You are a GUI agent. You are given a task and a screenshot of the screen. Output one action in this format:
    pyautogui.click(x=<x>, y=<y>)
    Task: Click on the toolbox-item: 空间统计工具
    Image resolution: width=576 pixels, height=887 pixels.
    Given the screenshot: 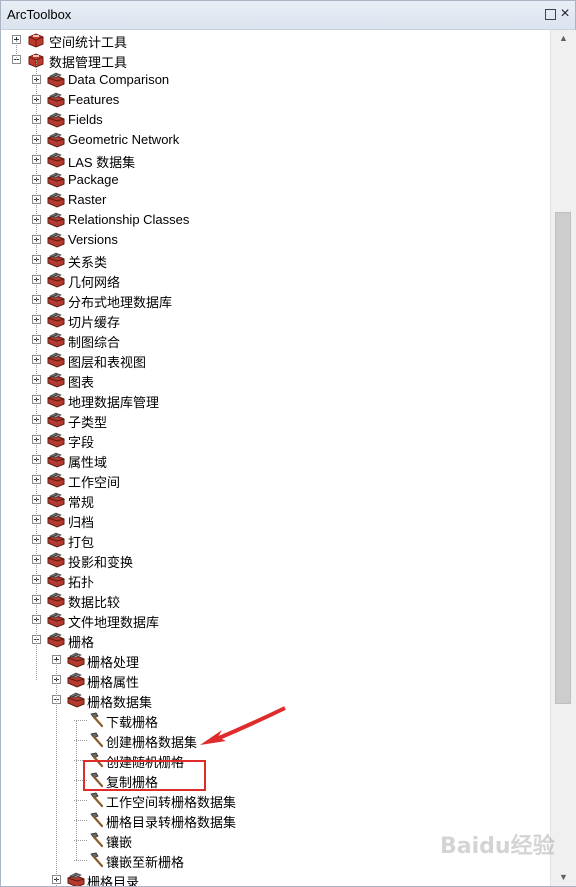 What is the action you would take?
    pyautogui.click(x=275, y=40)
    